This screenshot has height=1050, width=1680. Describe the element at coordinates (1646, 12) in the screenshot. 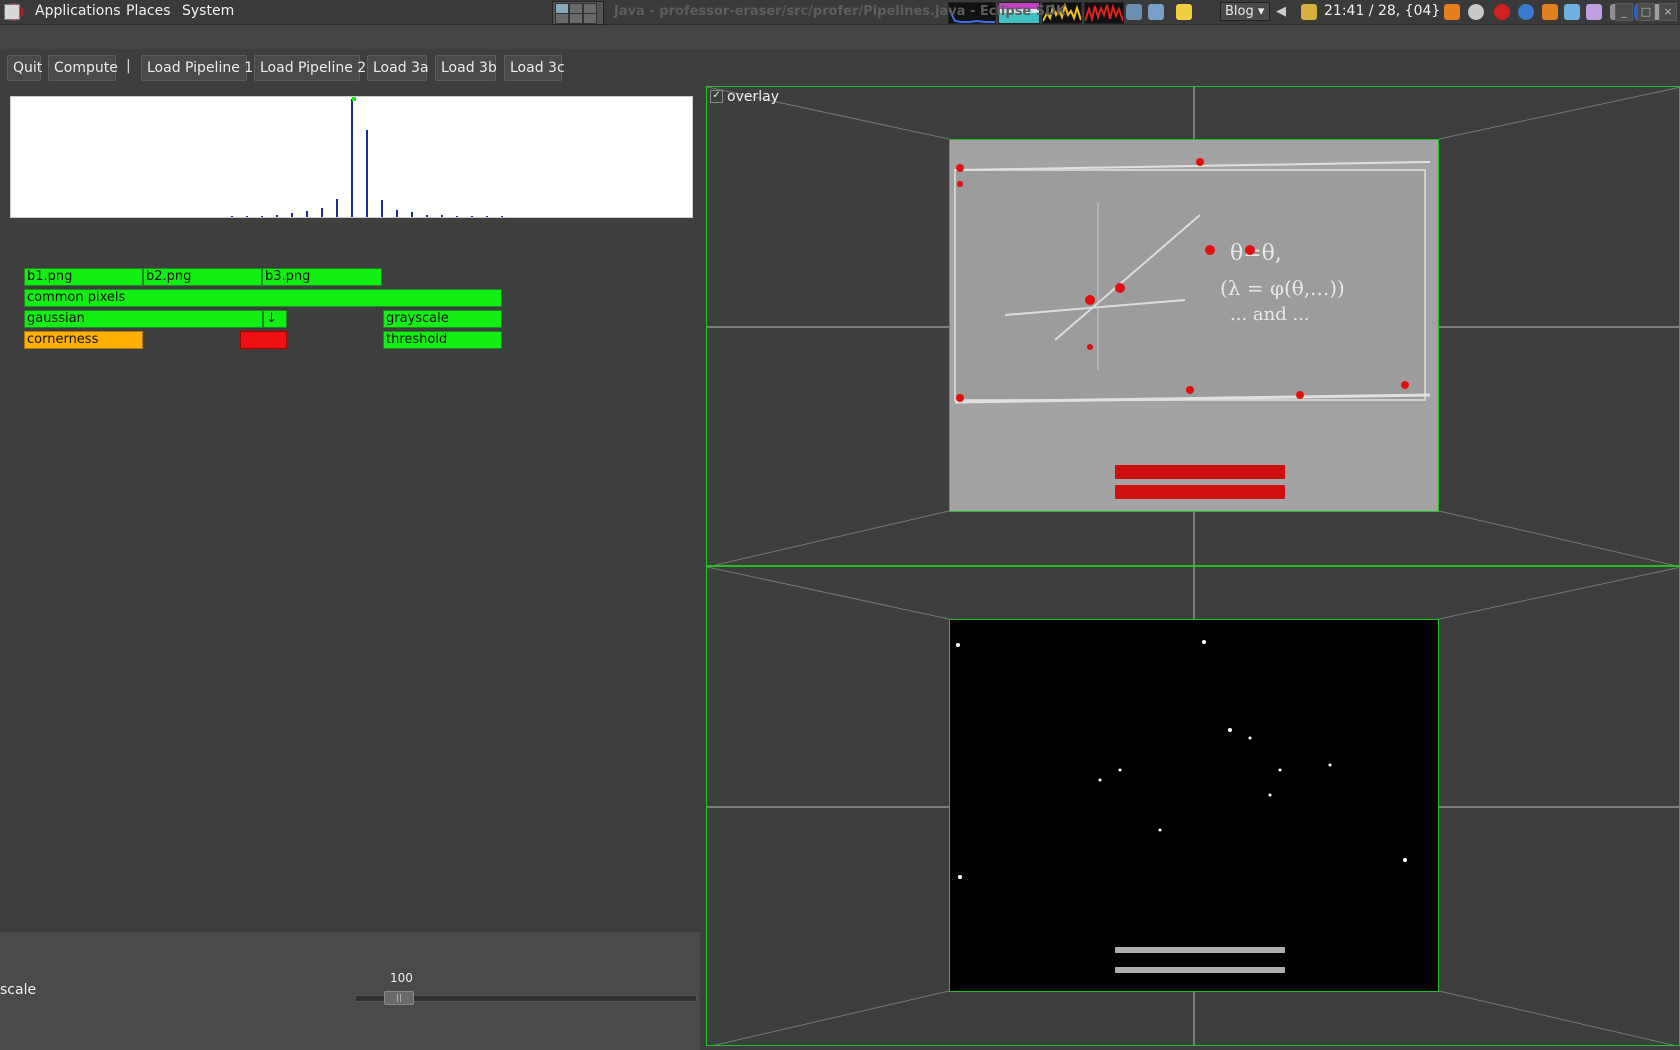

I see `maximize-icon: □` at that location.